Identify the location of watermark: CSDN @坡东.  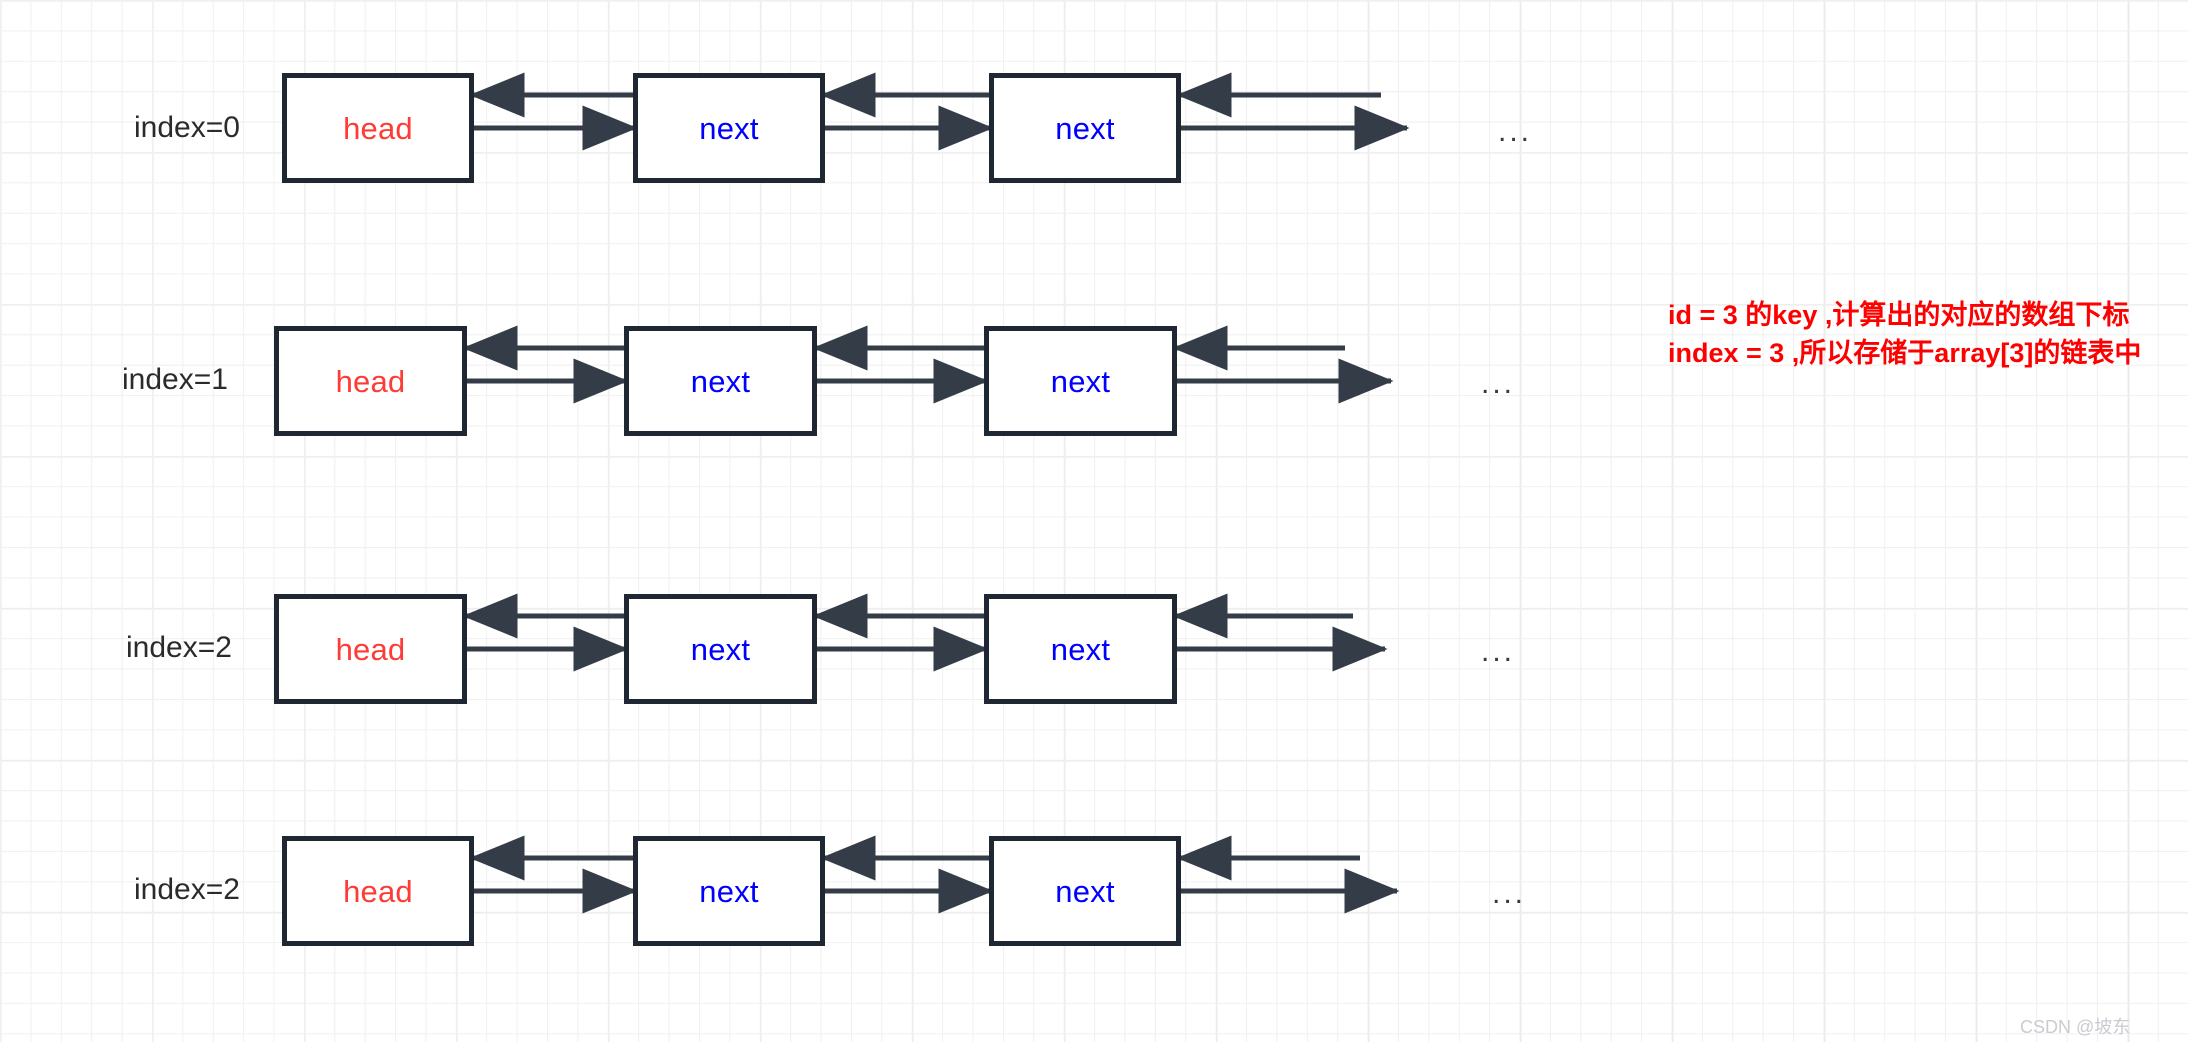
(2075, 1027).